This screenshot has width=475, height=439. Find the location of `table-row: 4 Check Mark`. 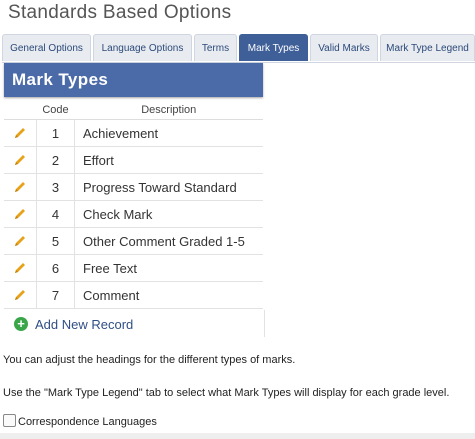

table-row: 4 Check Mark is located at coordinates (133, 214).